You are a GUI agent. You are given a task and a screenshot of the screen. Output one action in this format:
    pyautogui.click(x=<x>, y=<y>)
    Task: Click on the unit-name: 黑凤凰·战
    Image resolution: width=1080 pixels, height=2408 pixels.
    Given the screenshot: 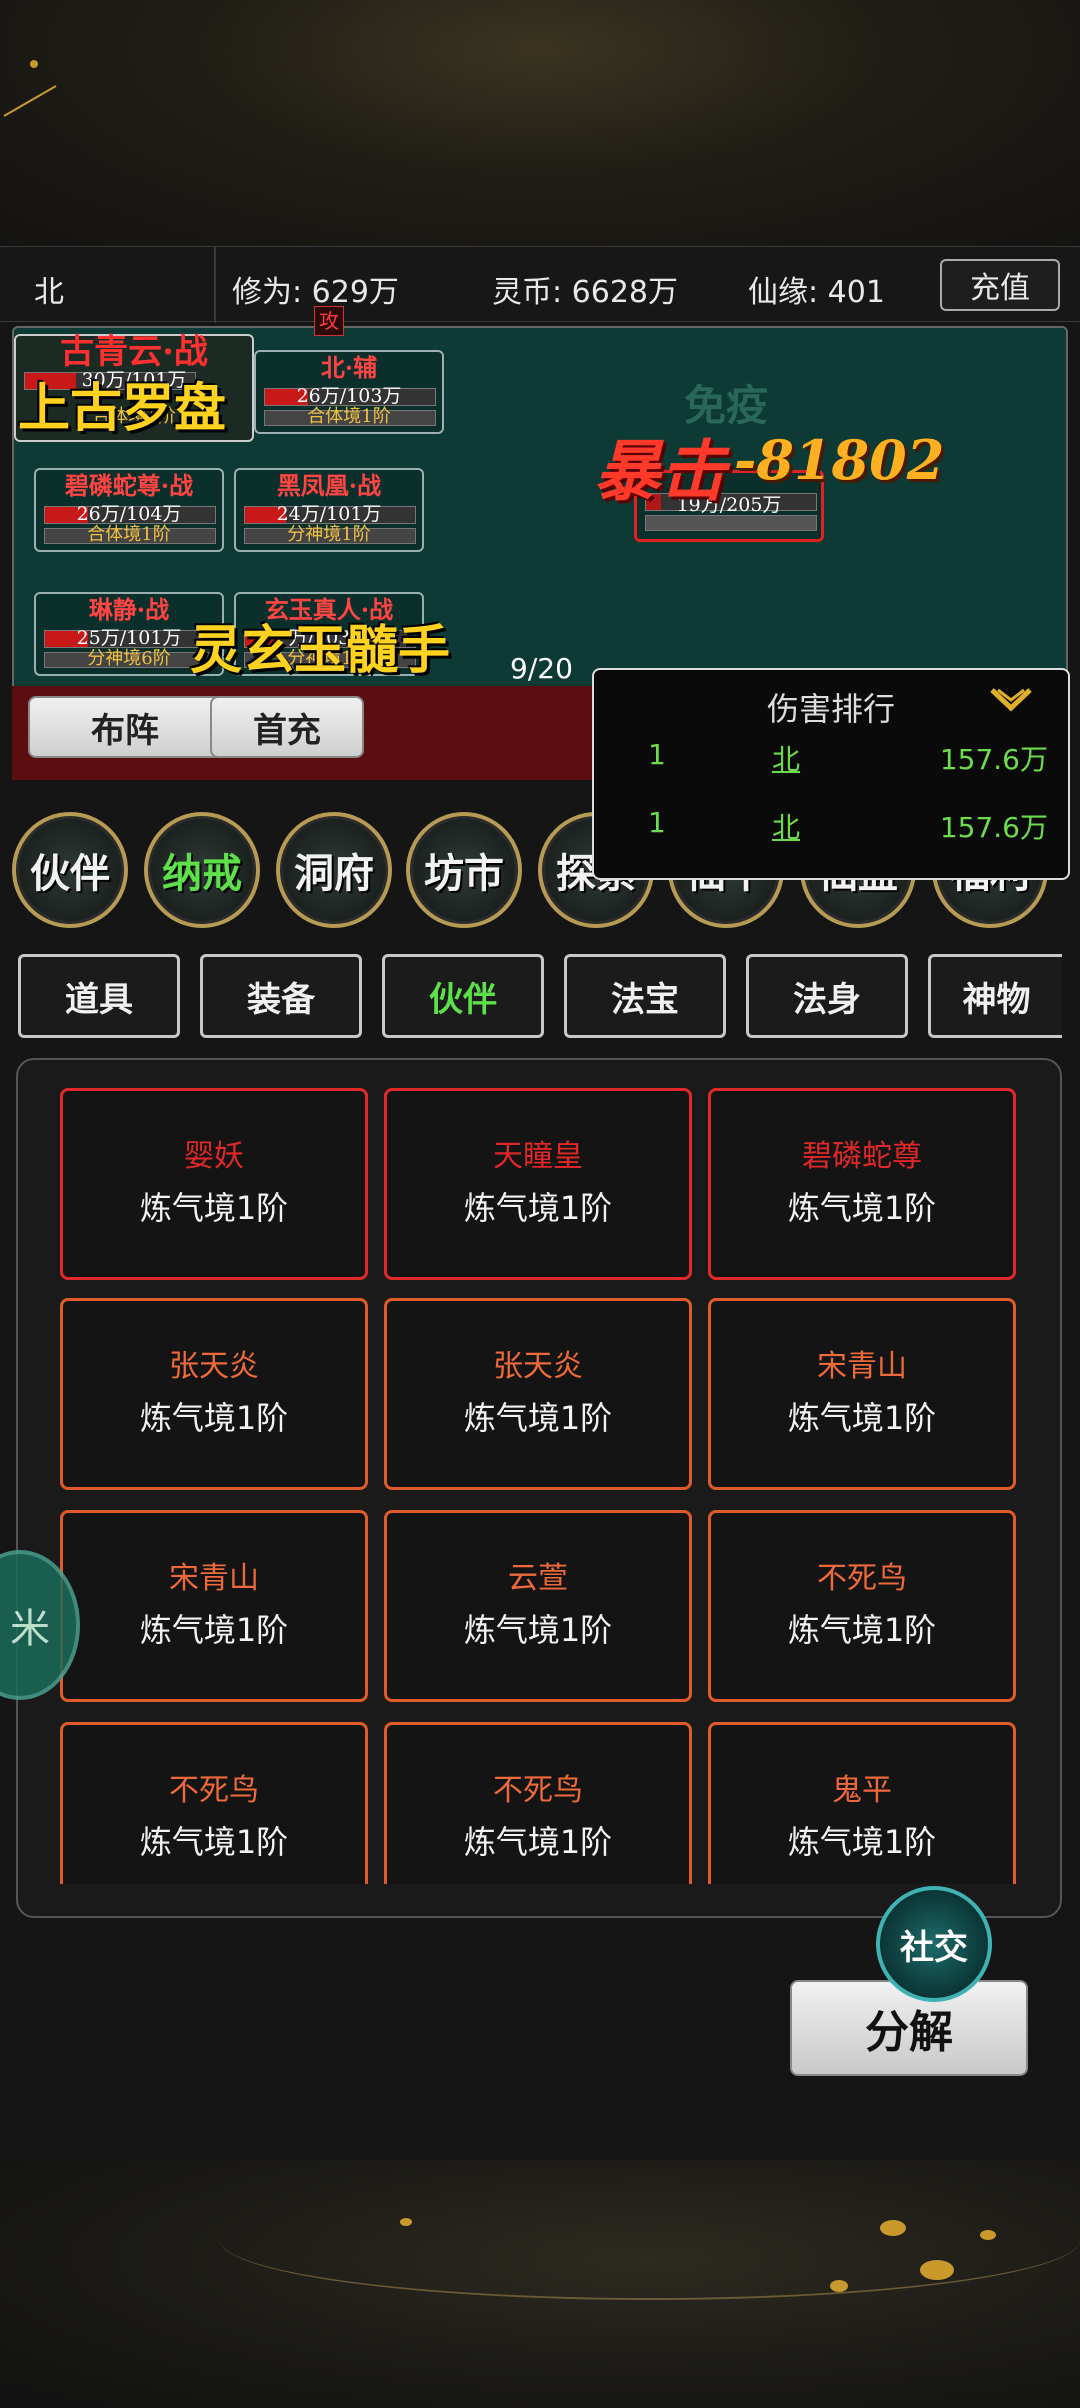 What is the action you would take?
    pyautogui.click(x=329, y=485)
    